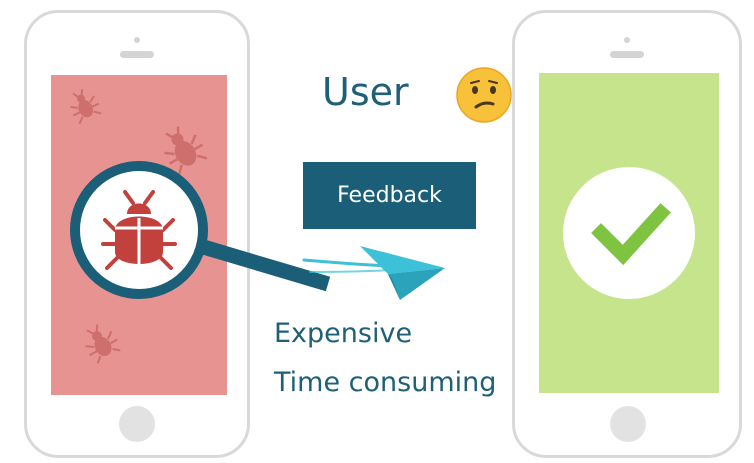 This screenshot has width=754, height=463. I want to click on check-circle, so click(629, 233).